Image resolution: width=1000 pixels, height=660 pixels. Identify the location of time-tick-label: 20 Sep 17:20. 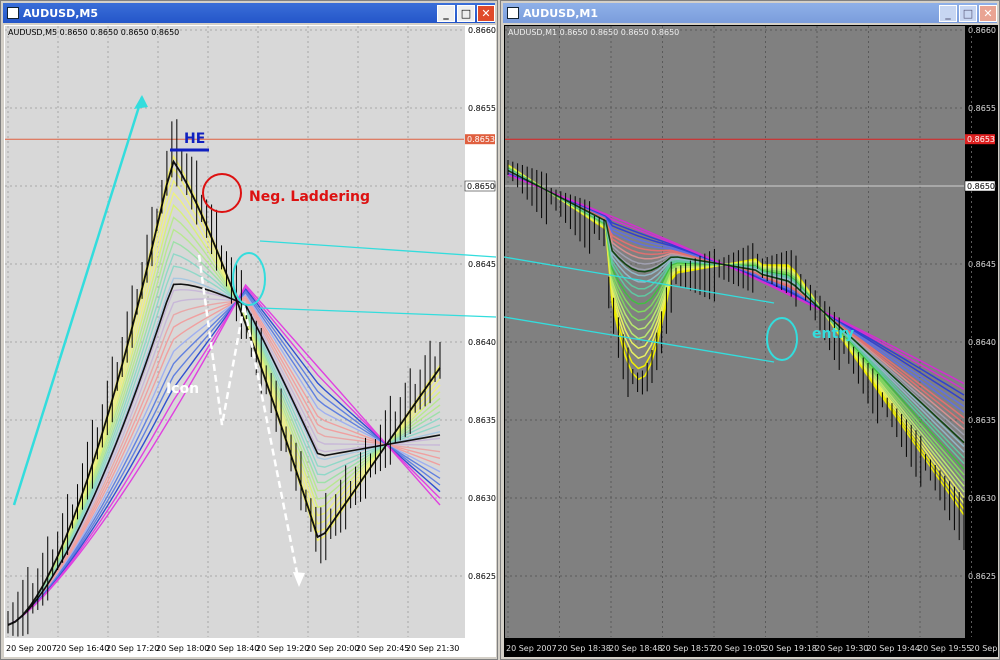
(132, 648).